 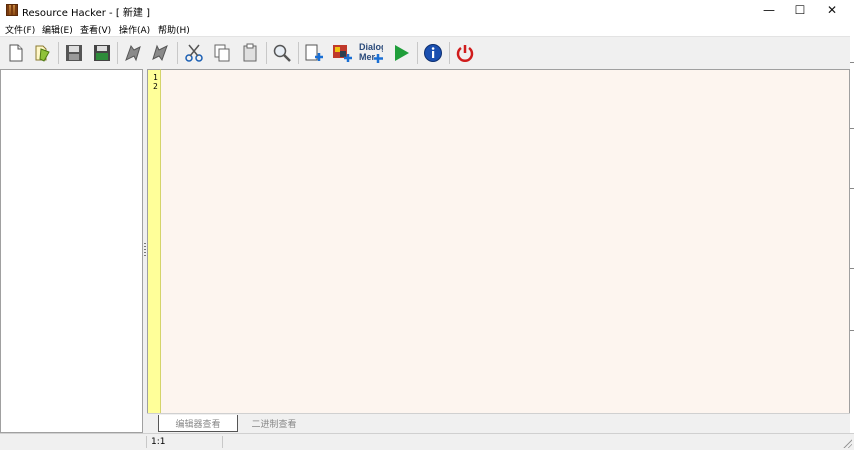 I want to click on new-file-button, so click(x=16, y=53).